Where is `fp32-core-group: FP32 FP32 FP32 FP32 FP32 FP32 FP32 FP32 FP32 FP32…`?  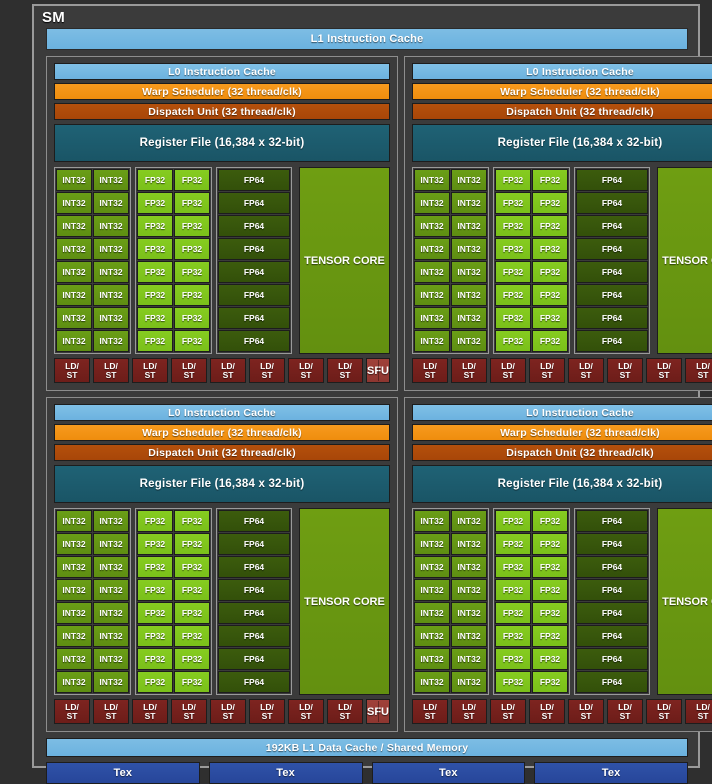
fp32-core-group: FP32 FP32 FP32 FP32 FP32 FP32 FP32 FP32 FP32 FP32… is located at coordinates (531, 260).